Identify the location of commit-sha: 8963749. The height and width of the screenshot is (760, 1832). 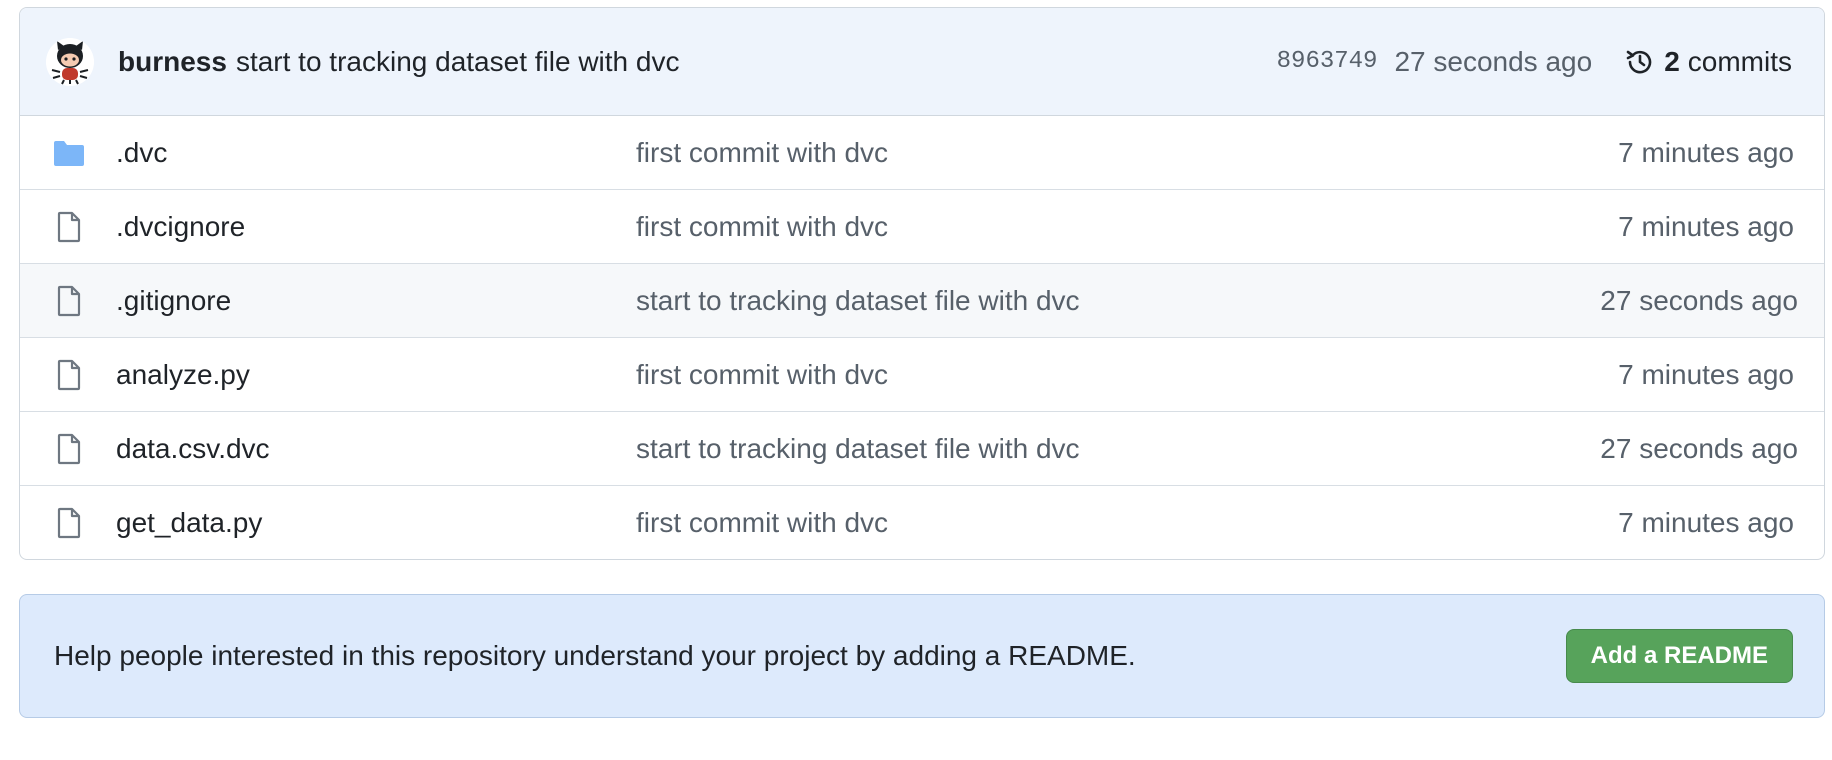
(1327, 61).